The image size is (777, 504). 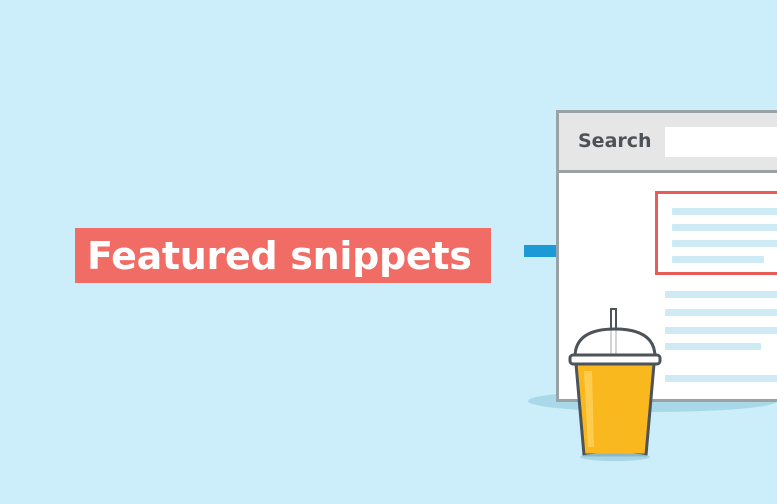 I want to click on featured-snippets-text: Featured snippets, so click(x=279, y=255).